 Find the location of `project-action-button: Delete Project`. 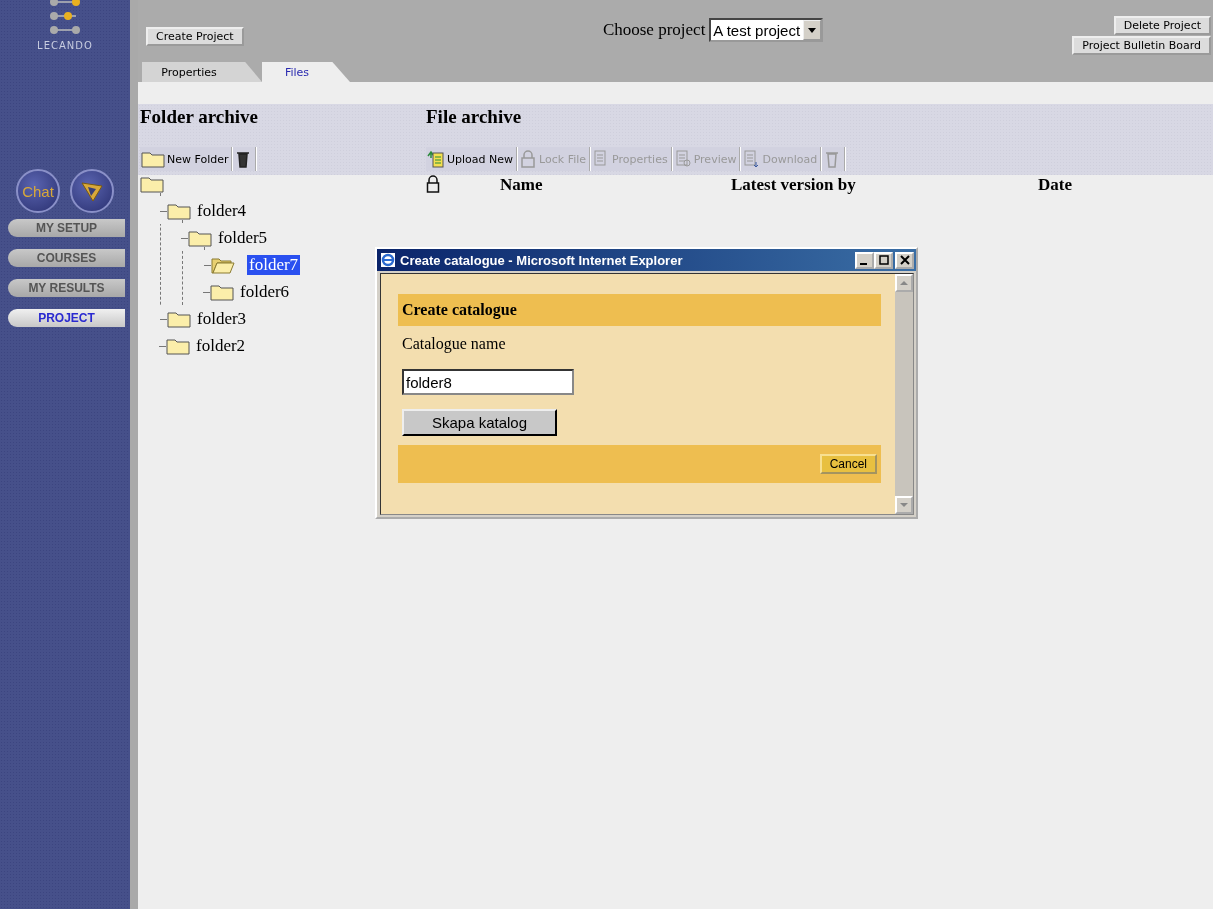

project-action-button: Delete Project is located at coordinates (1162, 25).